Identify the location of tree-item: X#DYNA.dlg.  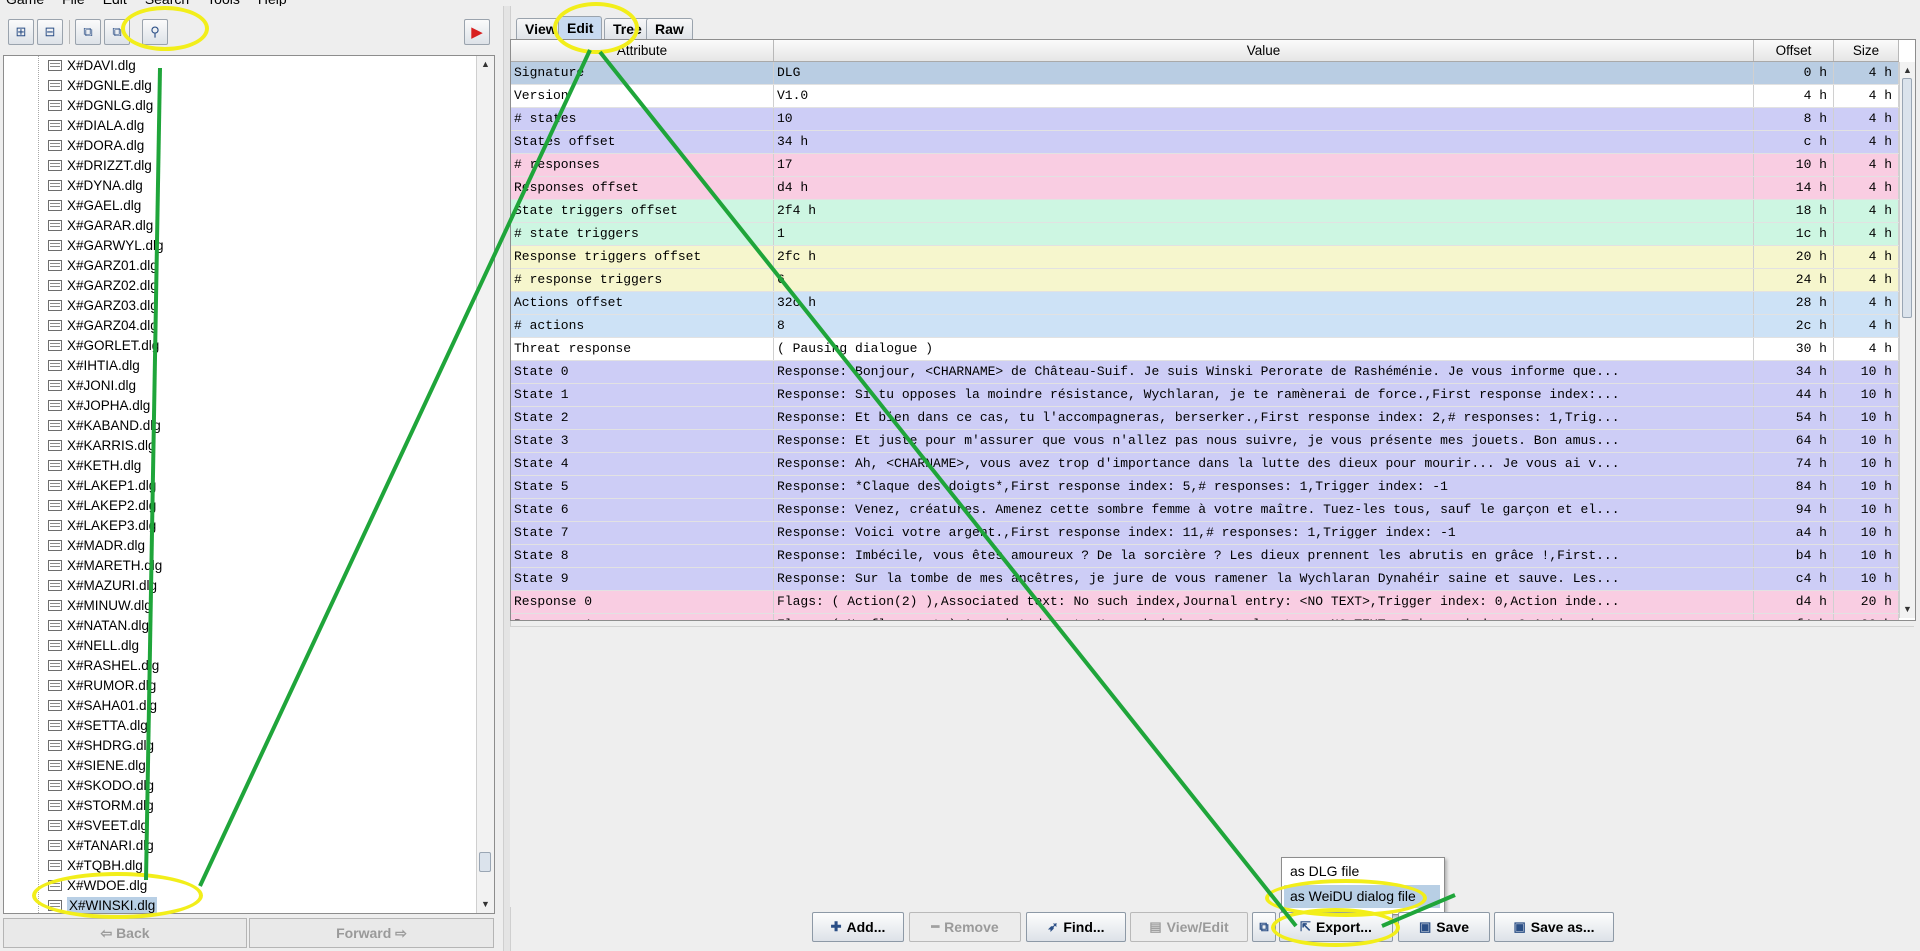
(95, 186).